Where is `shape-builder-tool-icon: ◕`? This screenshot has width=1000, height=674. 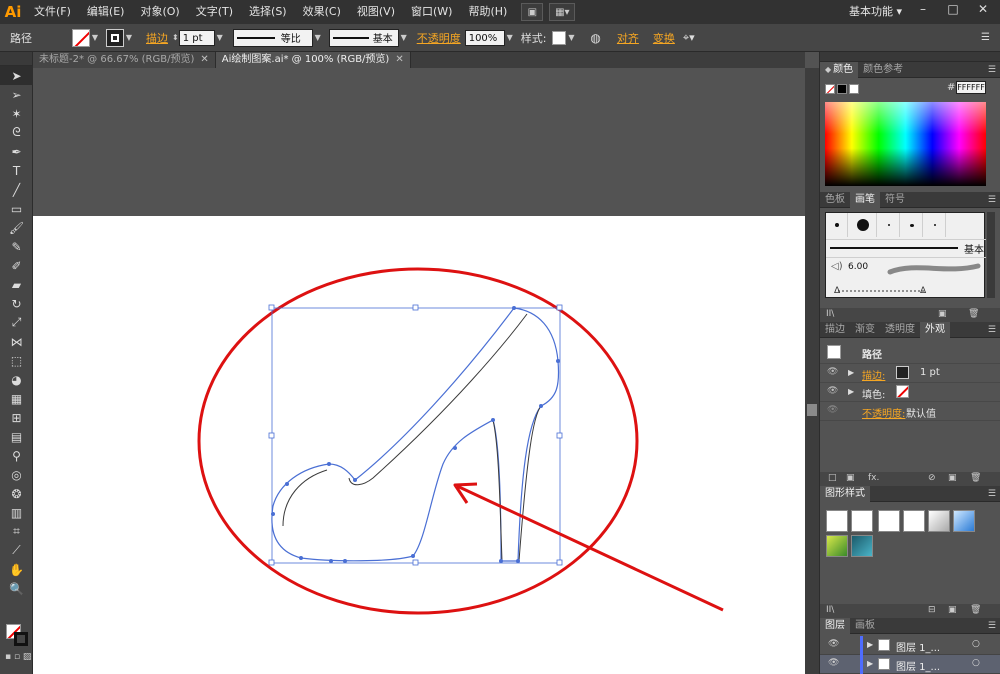 shape-builder-tool-icon: ◕ is located at coordinates (16, 379).